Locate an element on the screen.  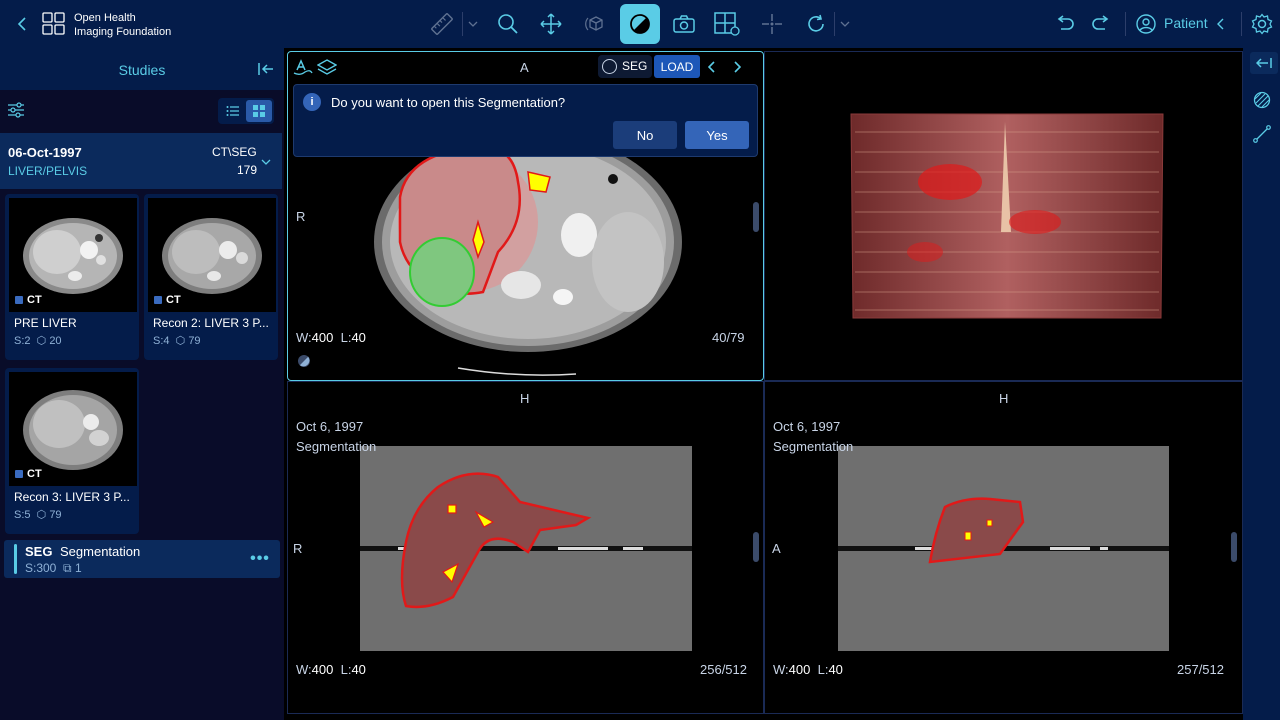
studies-tab: Studies is located at coordinates (142, 70).